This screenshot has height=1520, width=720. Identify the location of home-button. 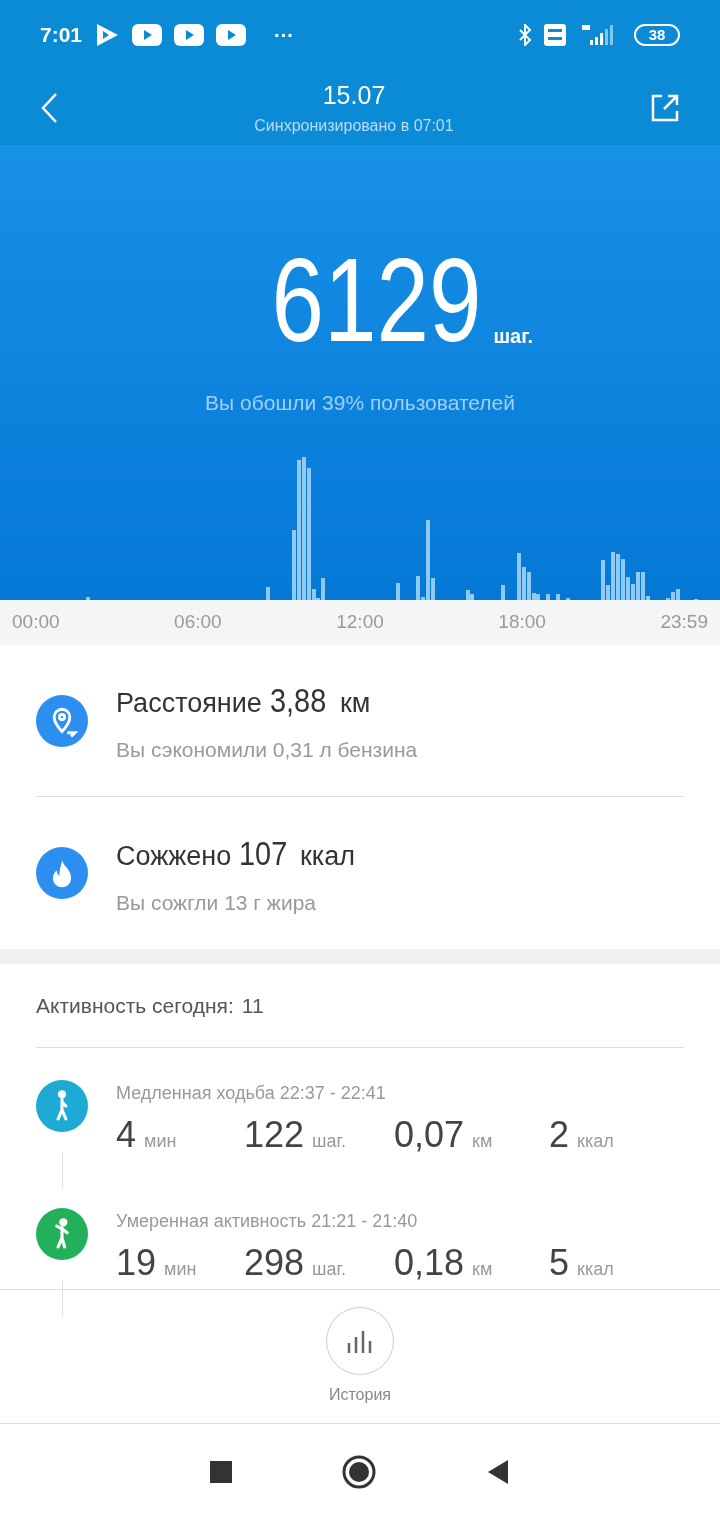
(359, 1472).